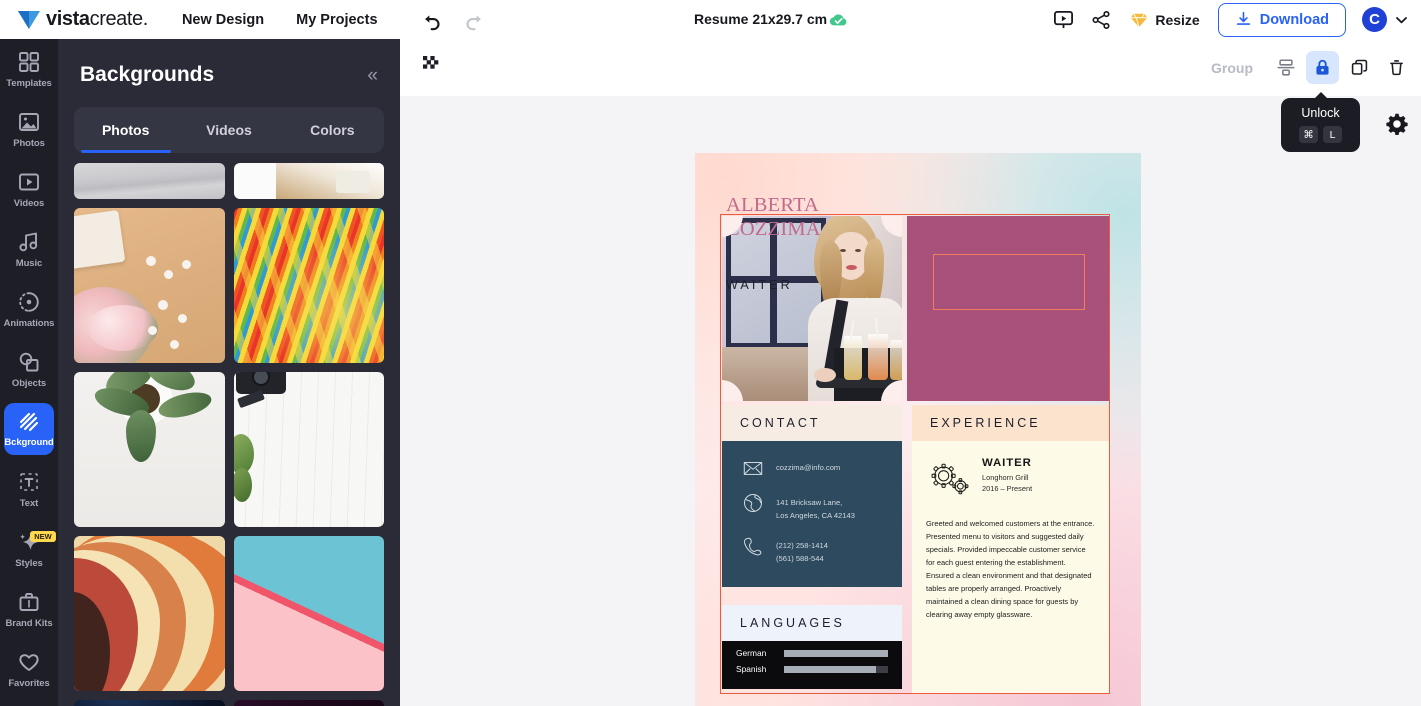  I want to click on name-block, so click(1008, 308).